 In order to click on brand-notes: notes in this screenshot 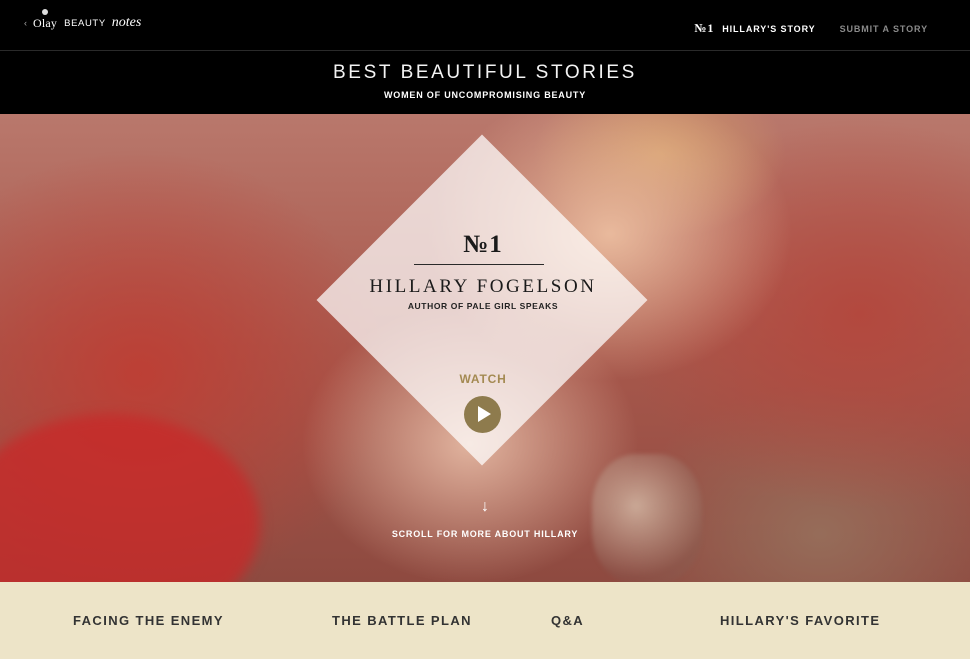, I will do `click(126, 22)`.